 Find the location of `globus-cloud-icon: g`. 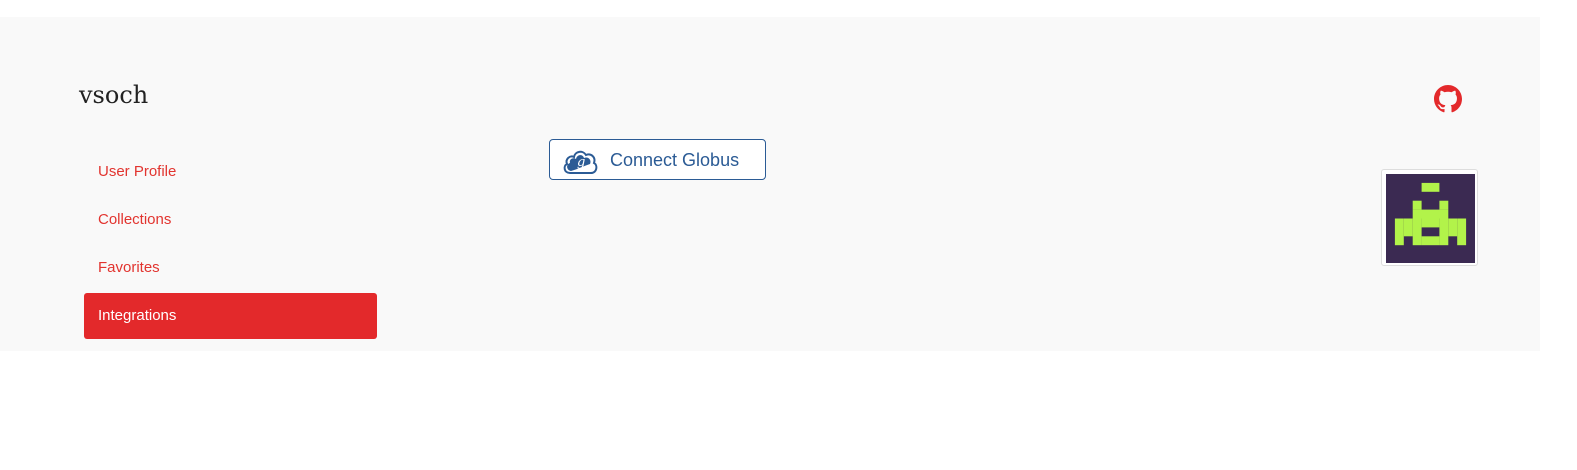

globus-cloud-icon: g is located at coordinates (580, 162).